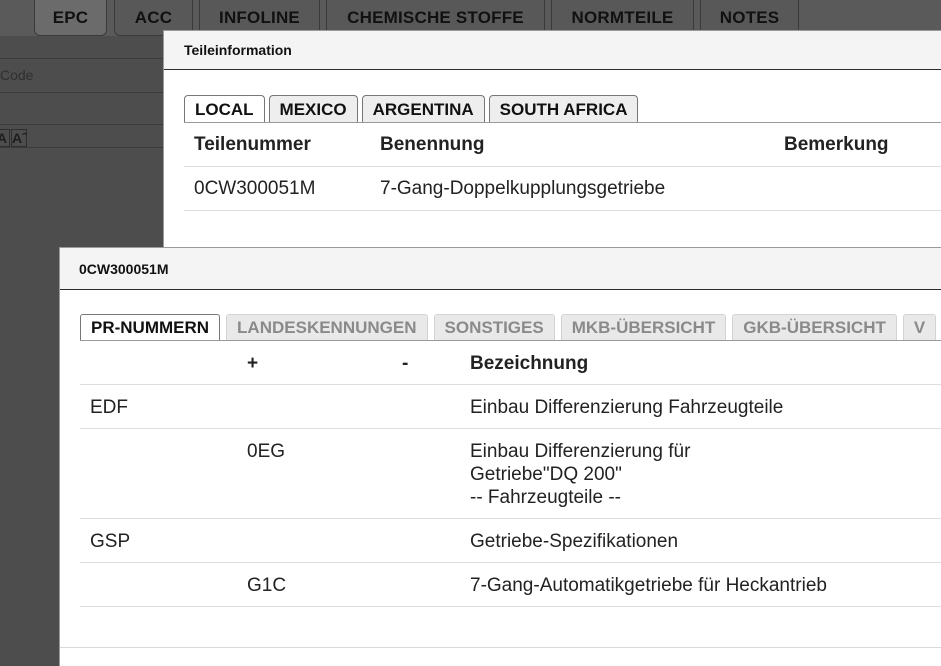  Describe the element at coordinates (627, 407) in the screenshot. I see `pr-description-cell: Einbau Differenzierung Fahrzeugteile` at that location.